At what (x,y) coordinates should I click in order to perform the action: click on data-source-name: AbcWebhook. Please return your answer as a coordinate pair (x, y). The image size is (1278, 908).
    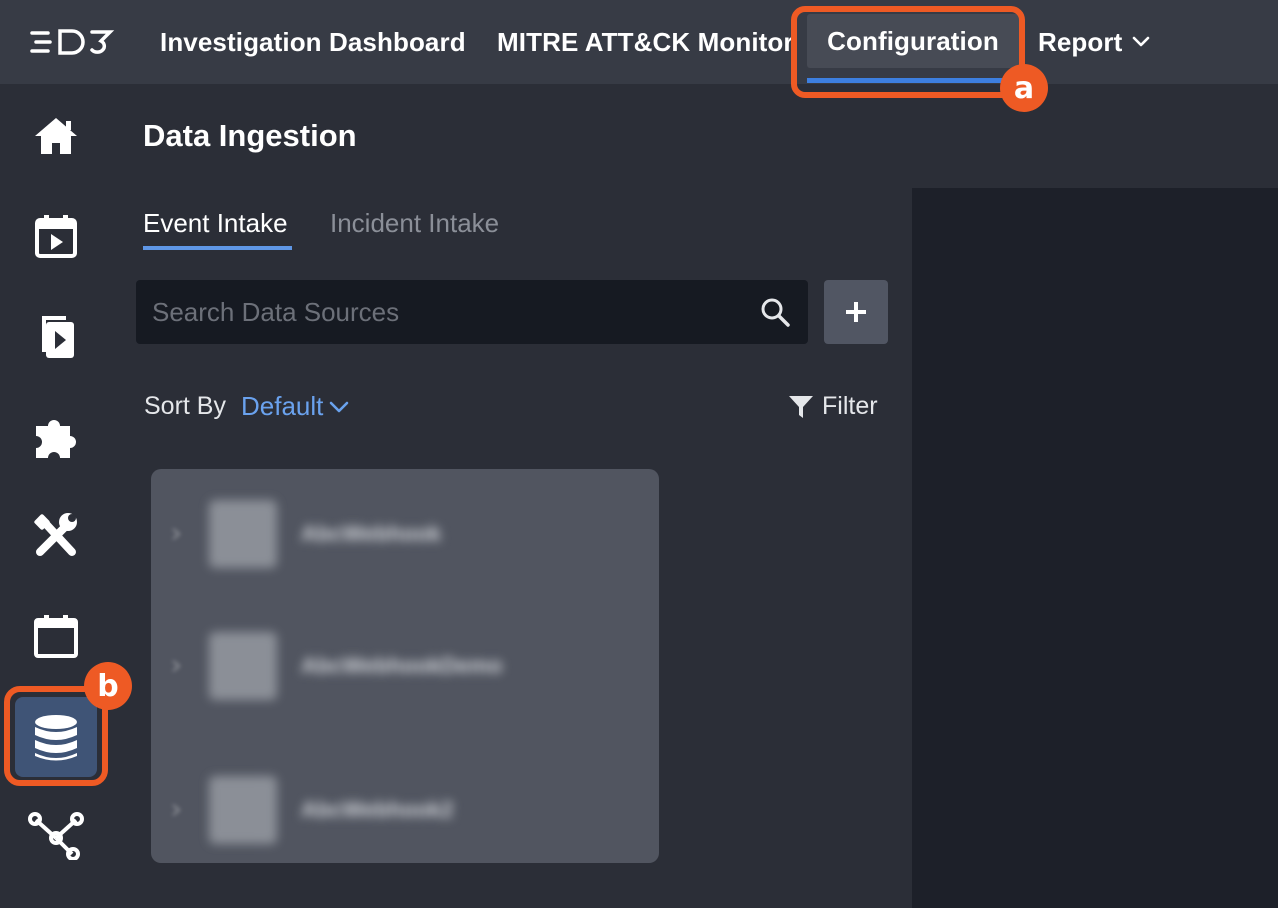
    Looking at the image, I should click on (371, 533).